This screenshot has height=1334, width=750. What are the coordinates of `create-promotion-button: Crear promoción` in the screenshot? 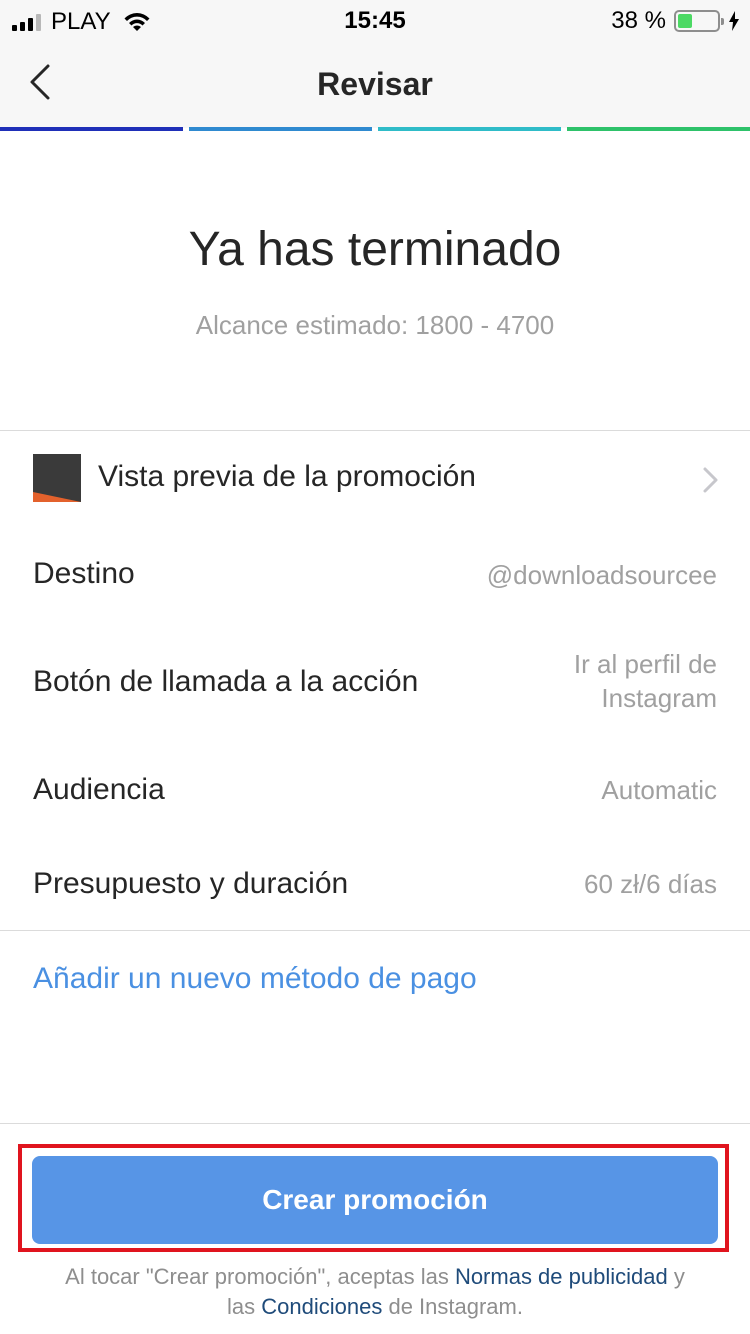 It's located at (375, 1200).